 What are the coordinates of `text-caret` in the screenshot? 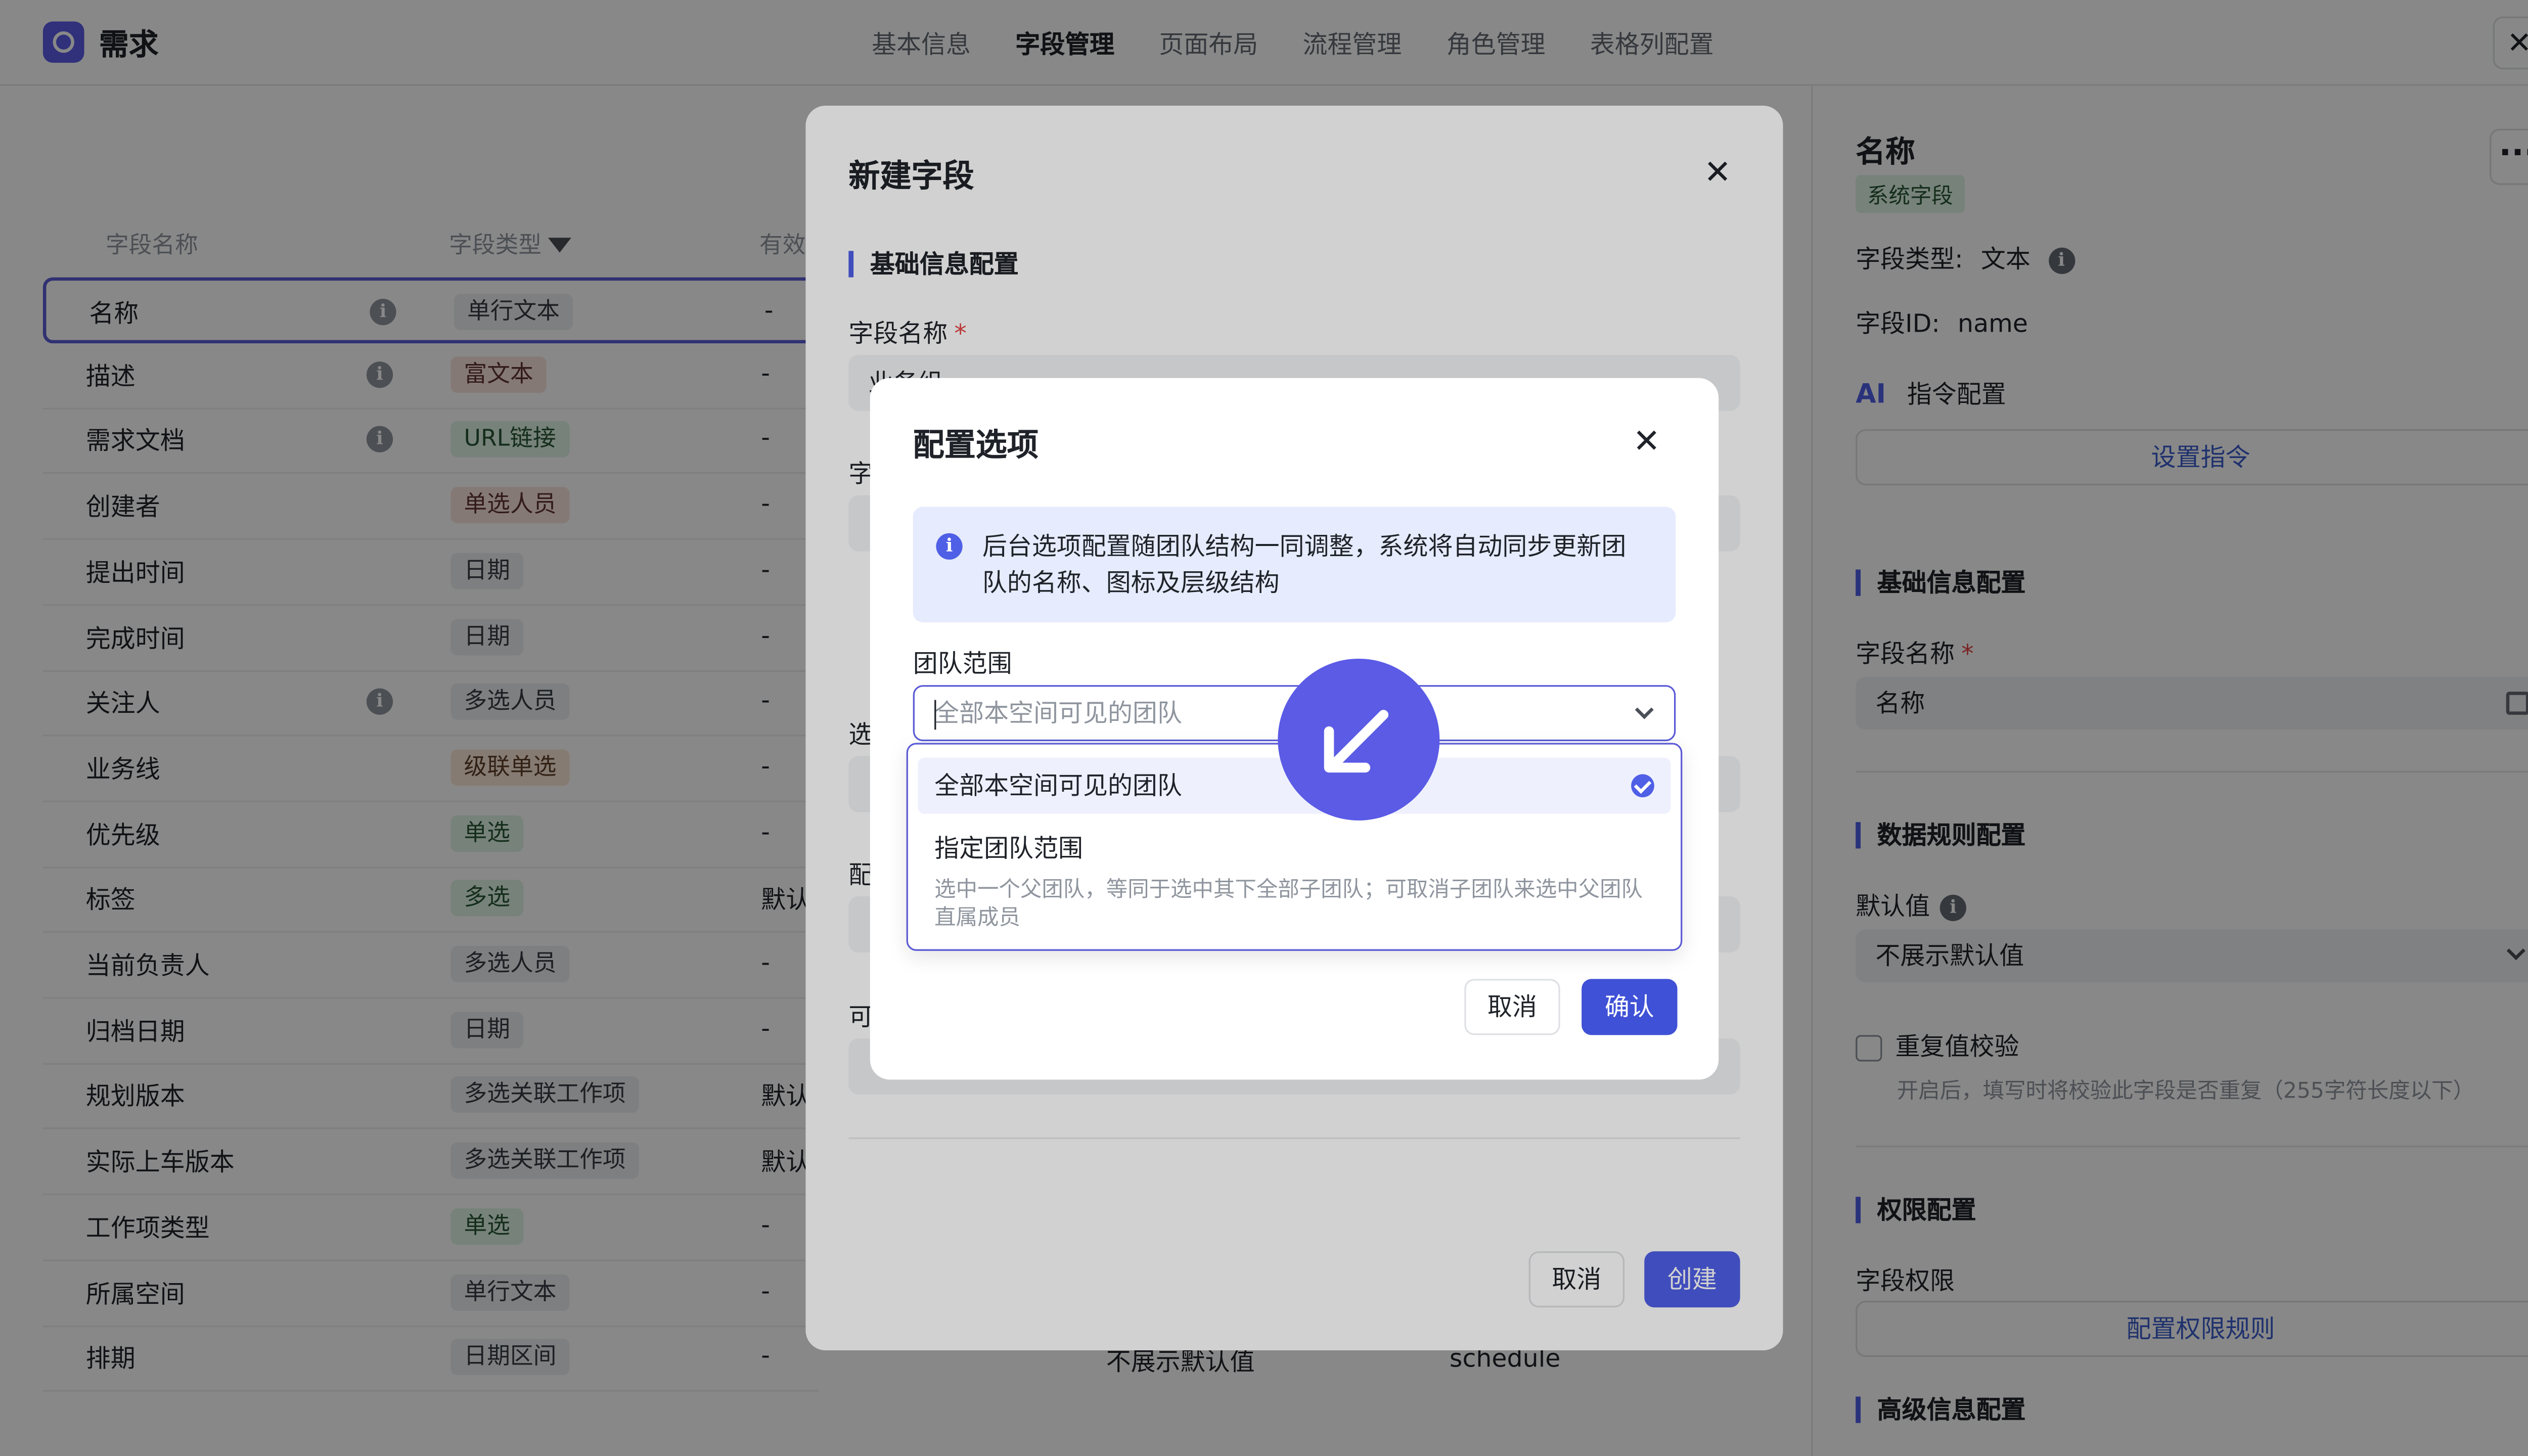 It's located at (935, 715).